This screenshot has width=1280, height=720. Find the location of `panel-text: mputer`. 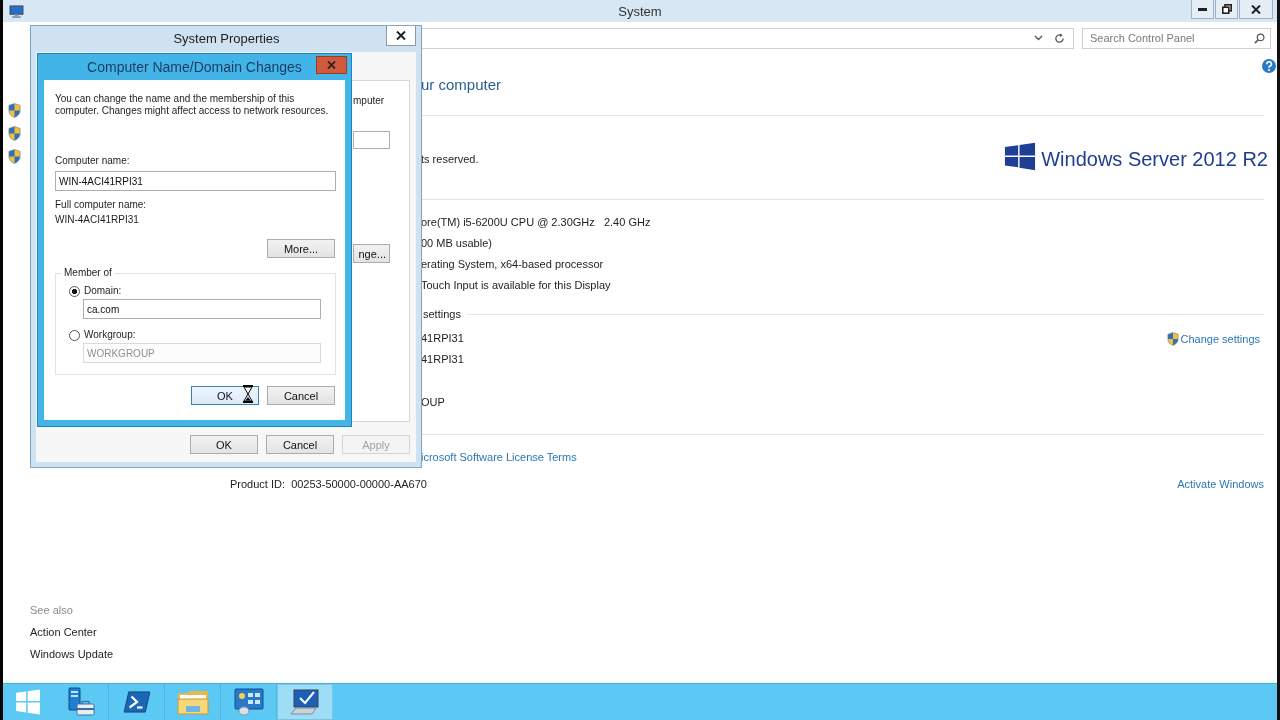

panel-text: mputer is located at coordinates (369, 101).